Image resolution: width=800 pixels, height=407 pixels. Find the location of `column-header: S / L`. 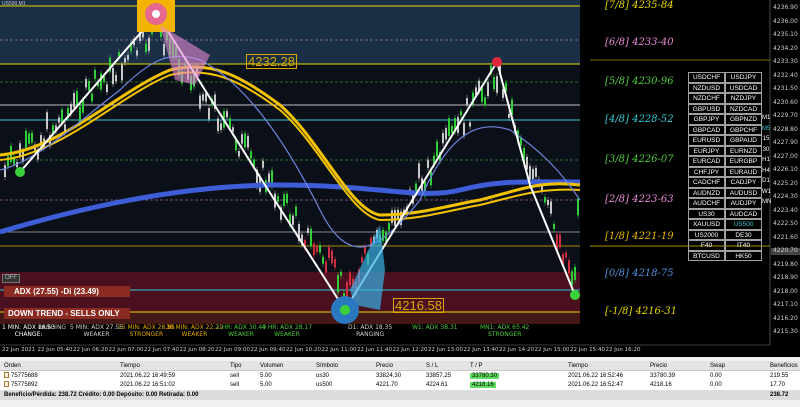

column-header: S / L is located at coordinates (432, 366).